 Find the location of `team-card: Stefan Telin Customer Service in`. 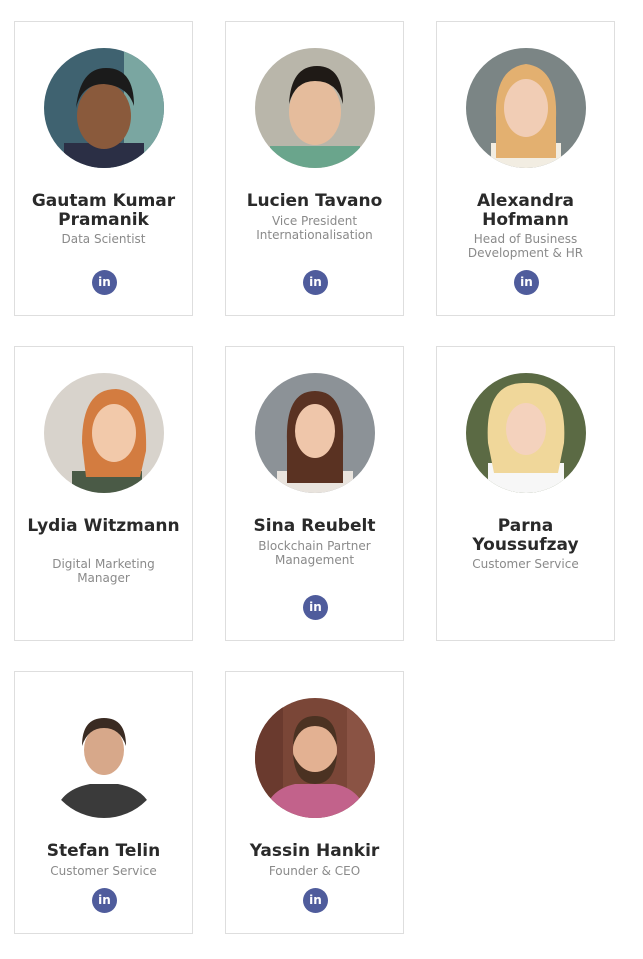

team-card: Stefan Telin Customer Service in is located at coordinates (103, 802).